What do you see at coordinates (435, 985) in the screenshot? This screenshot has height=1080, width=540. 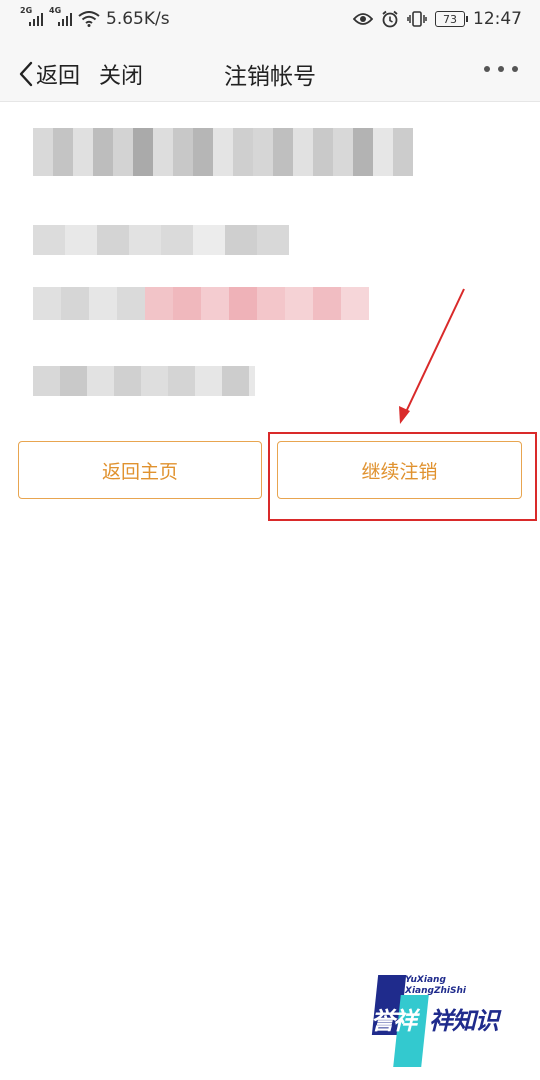 I see `watermark-en-text: YuXiang XiangZhiShi` at bounding box center [435, 985].